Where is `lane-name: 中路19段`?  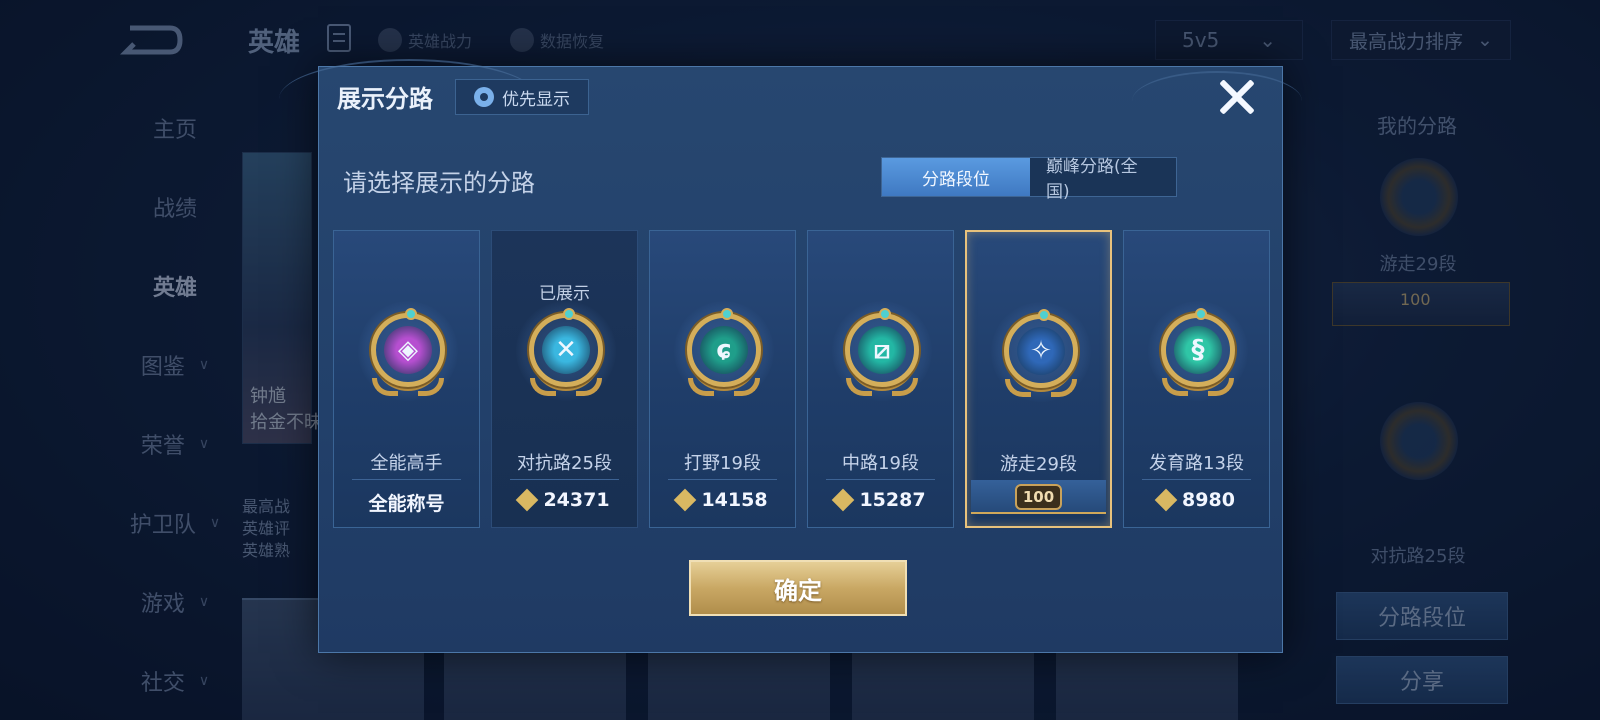 lane-name: 中路19段 is located at coordinates (880, 463).